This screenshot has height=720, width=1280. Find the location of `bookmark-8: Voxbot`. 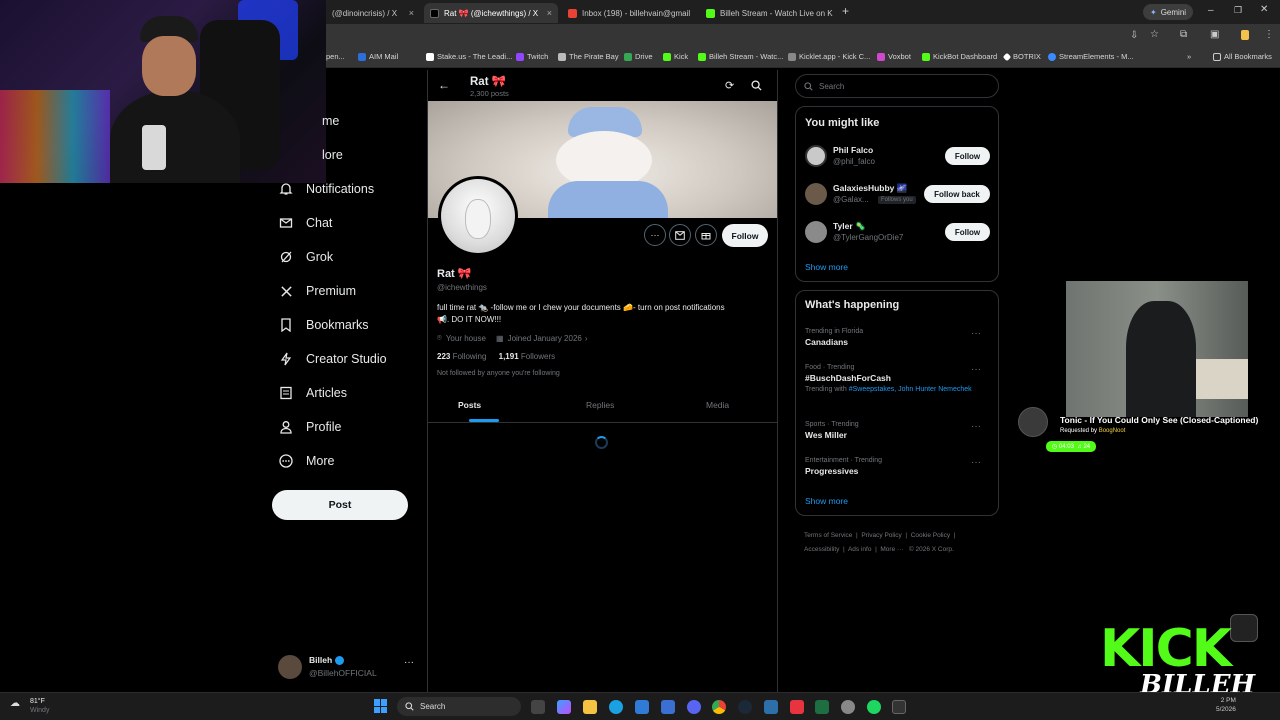

bookmark-8: Voxbot is located at coordinates (894, 56).